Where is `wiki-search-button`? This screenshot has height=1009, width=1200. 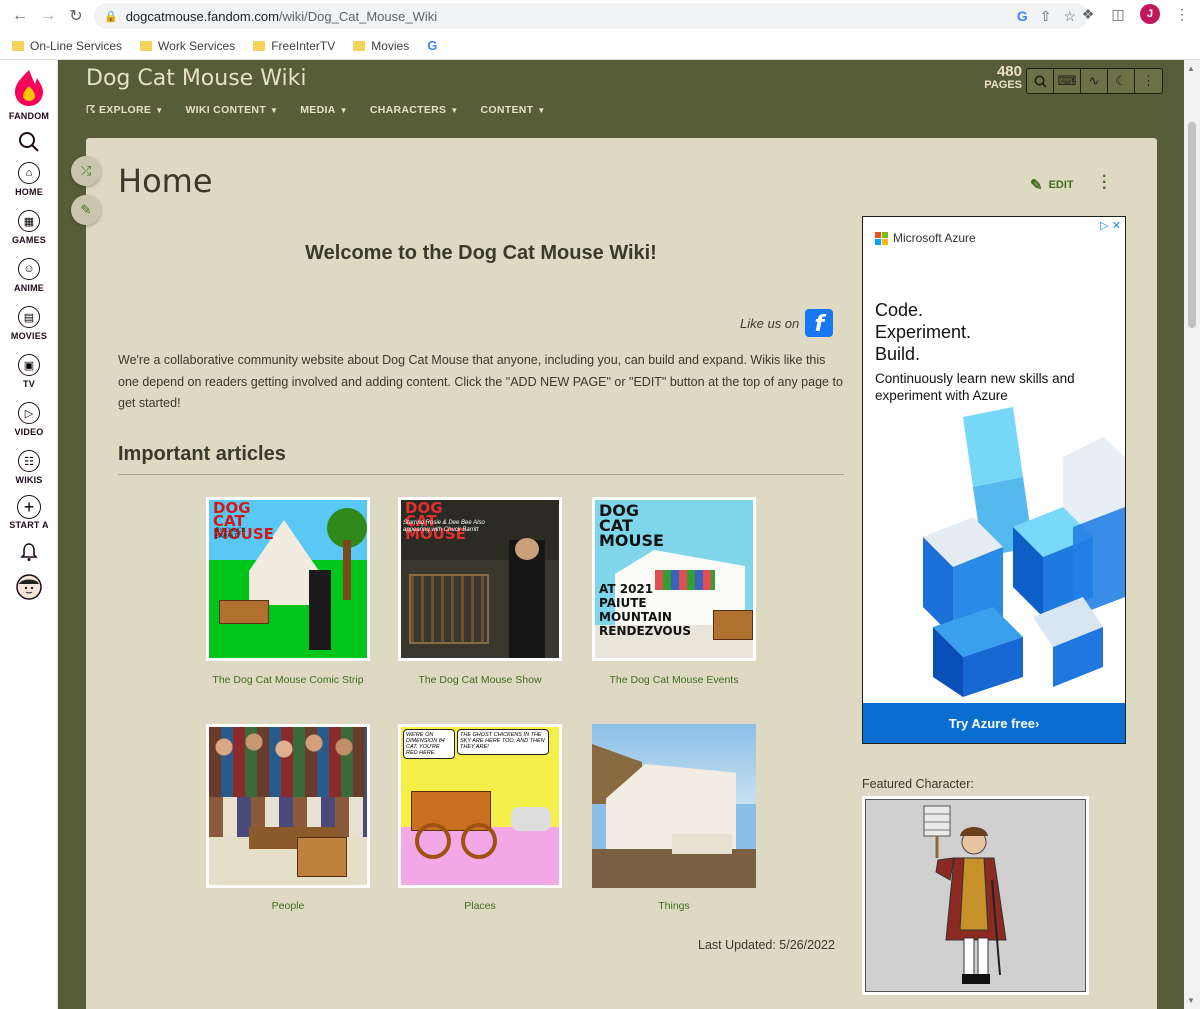
wiki-search-button is located at coordinates (1040, 81).